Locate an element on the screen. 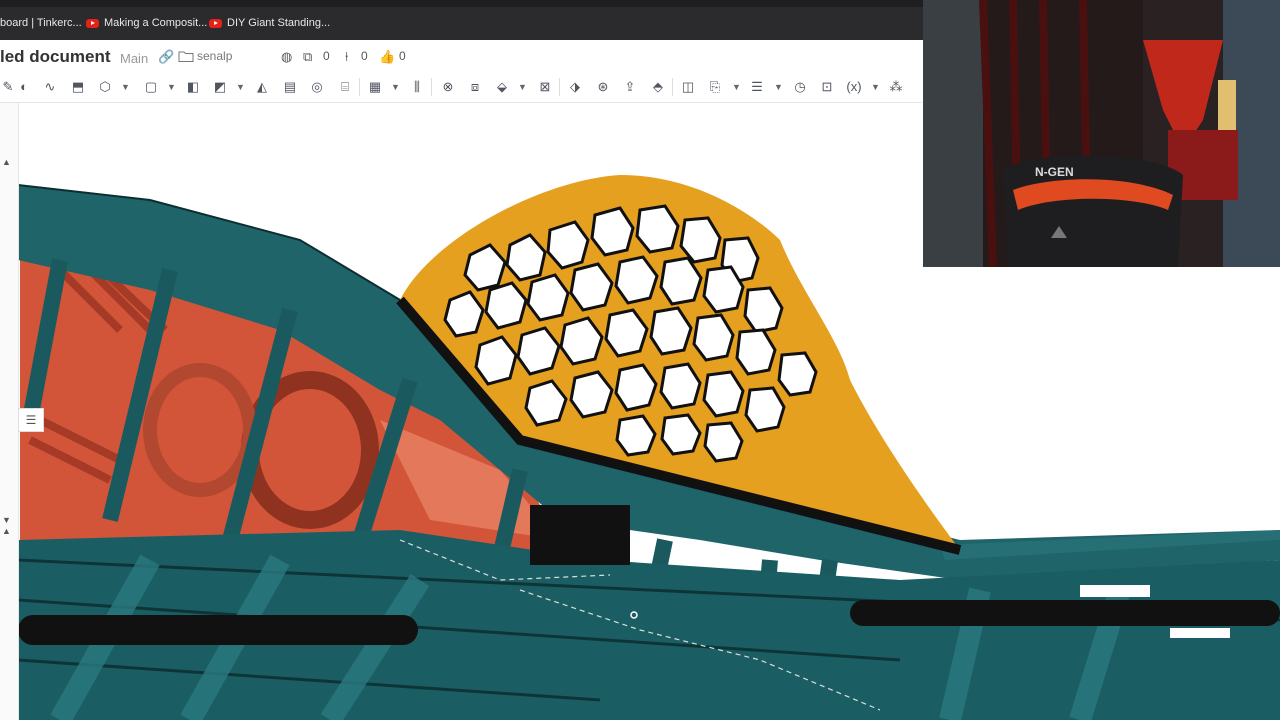  split-icon: ⫼ is located at coordinates (417, 87).